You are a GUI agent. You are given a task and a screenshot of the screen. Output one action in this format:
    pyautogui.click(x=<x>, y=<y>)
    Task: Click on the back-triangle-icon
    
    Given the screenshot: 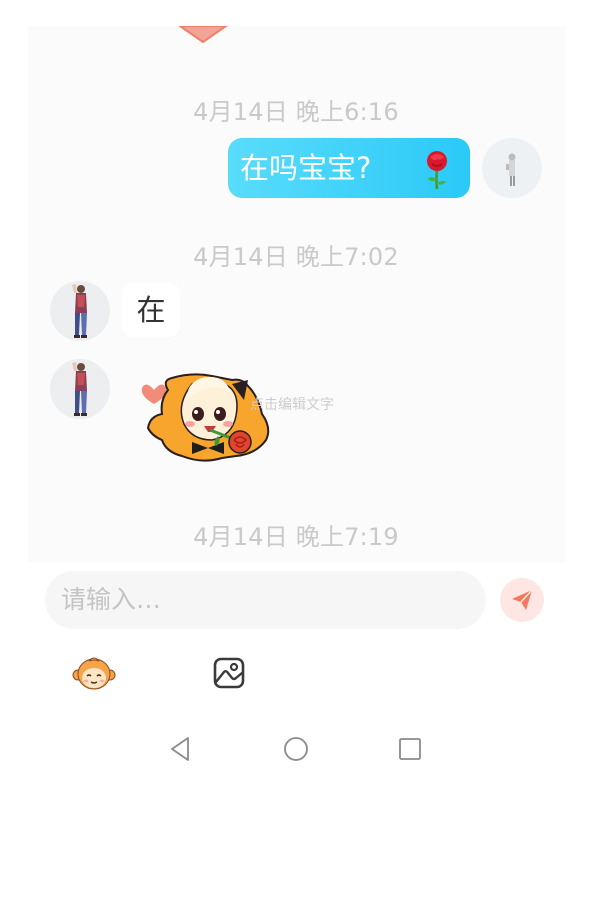 What is the action you would take?
    pyautogui.click(x=181, y=749)
    